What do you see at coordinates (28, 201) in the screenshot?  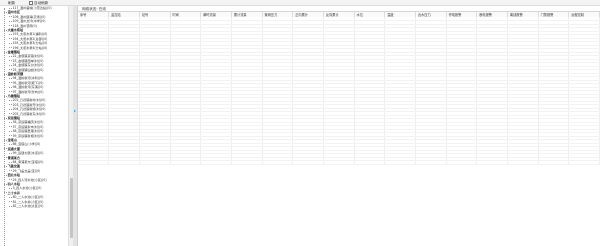 I see `tree-item-label: 81_二人水井(小区)(0)` at bounding box center [28, 201].